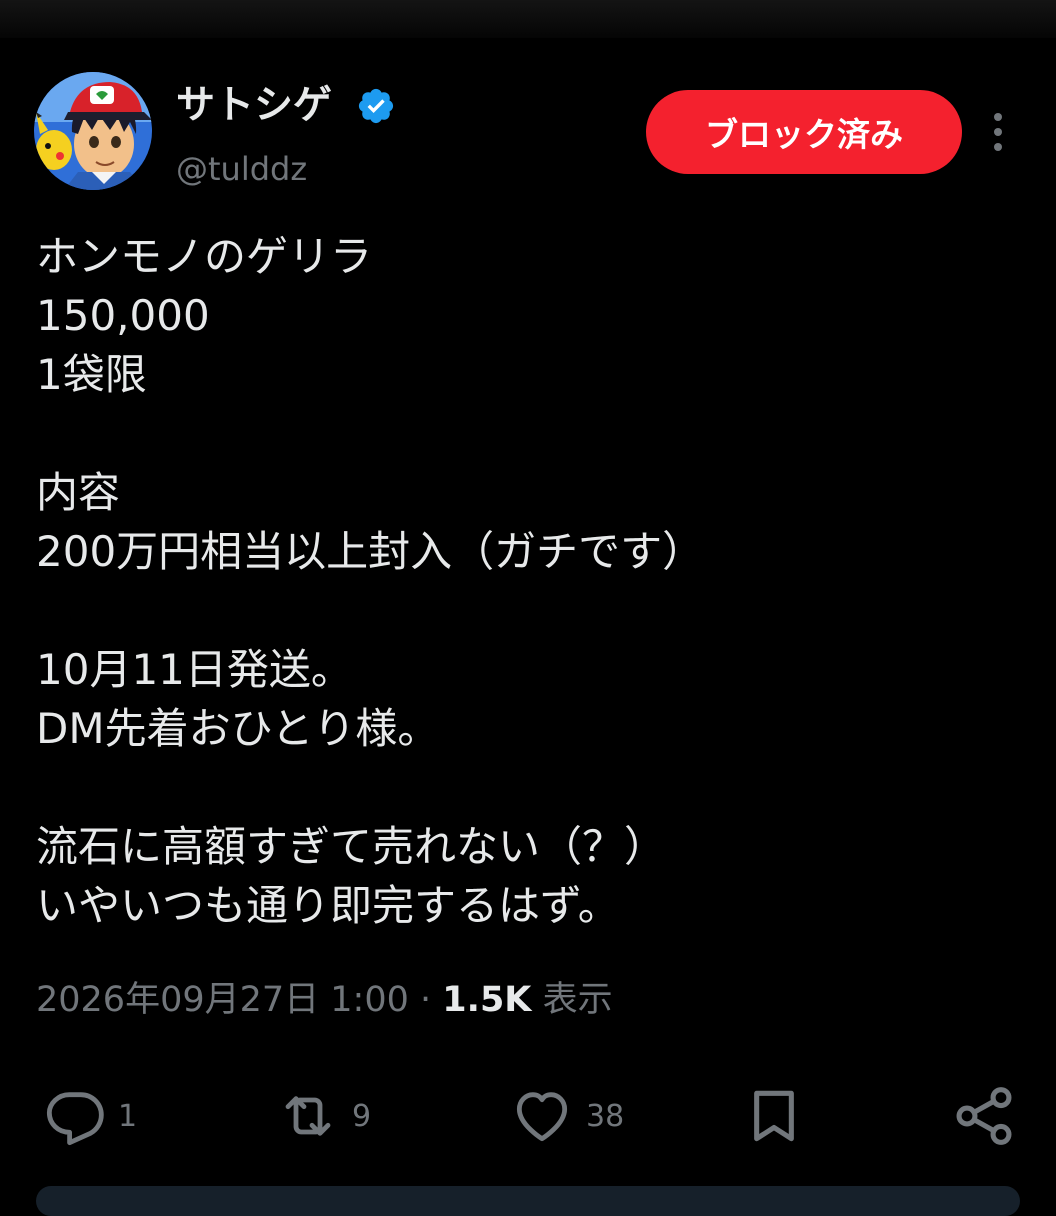  Describe the element at coordinates (241, 169) in the screenshot. I see `user-handle: @tulddz` at that location.